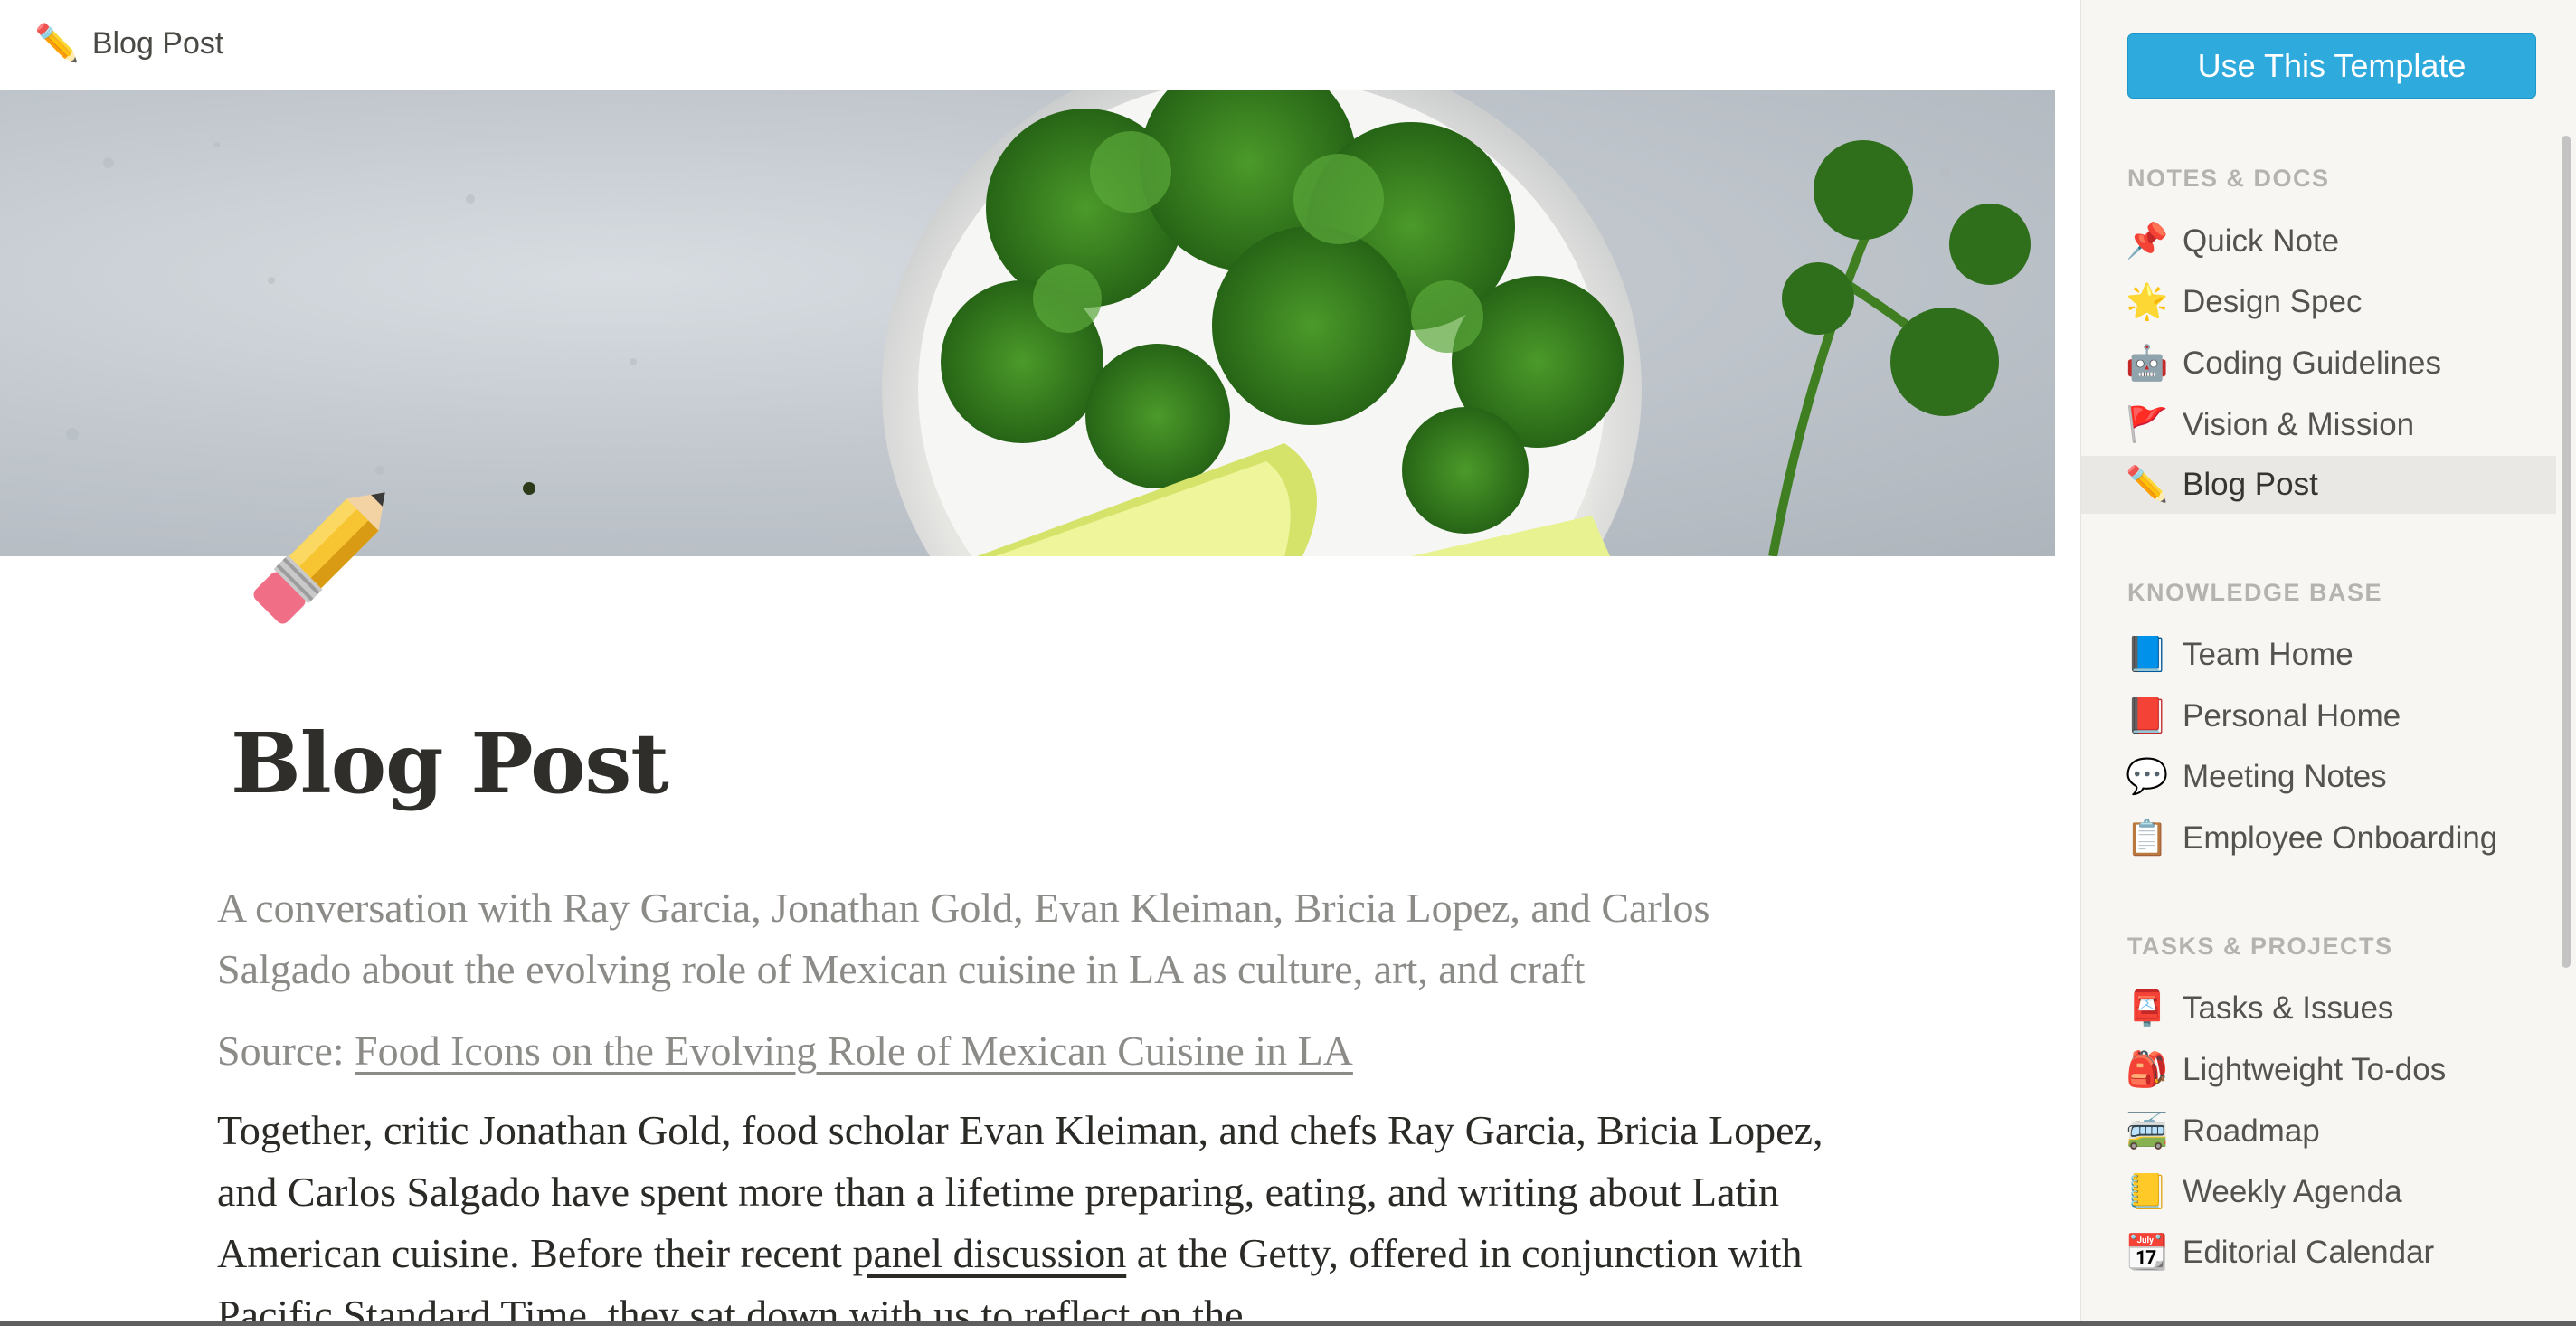 Image resolution: width=2576 pixels, height=1326 pixels. I want to click on sidebar-item-tasks-issues: 📮 Tasks & Issues, so click(2318, 1008).